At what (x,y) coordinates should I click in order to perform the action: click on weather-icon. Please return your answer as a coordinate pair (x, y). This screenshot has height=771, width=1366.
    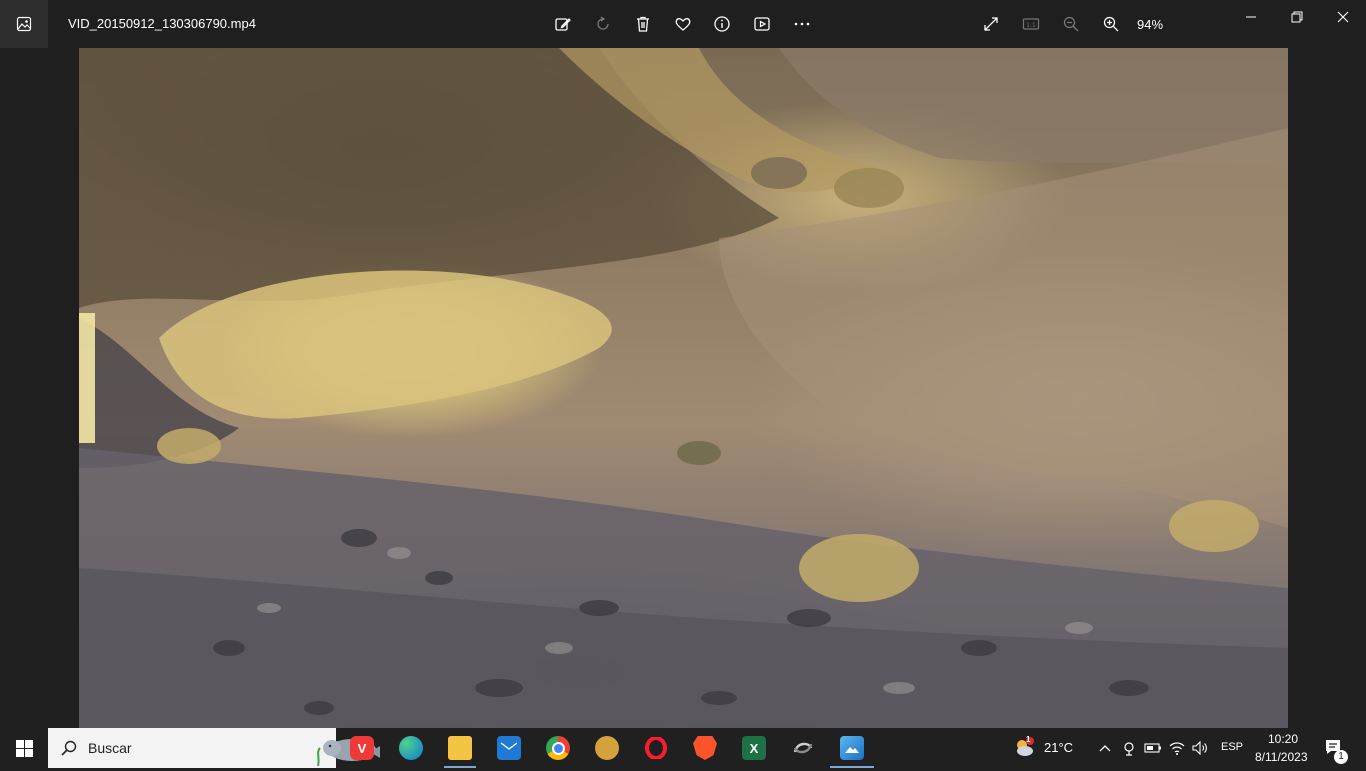
    Looking at the image, I should click on (1024, 747).